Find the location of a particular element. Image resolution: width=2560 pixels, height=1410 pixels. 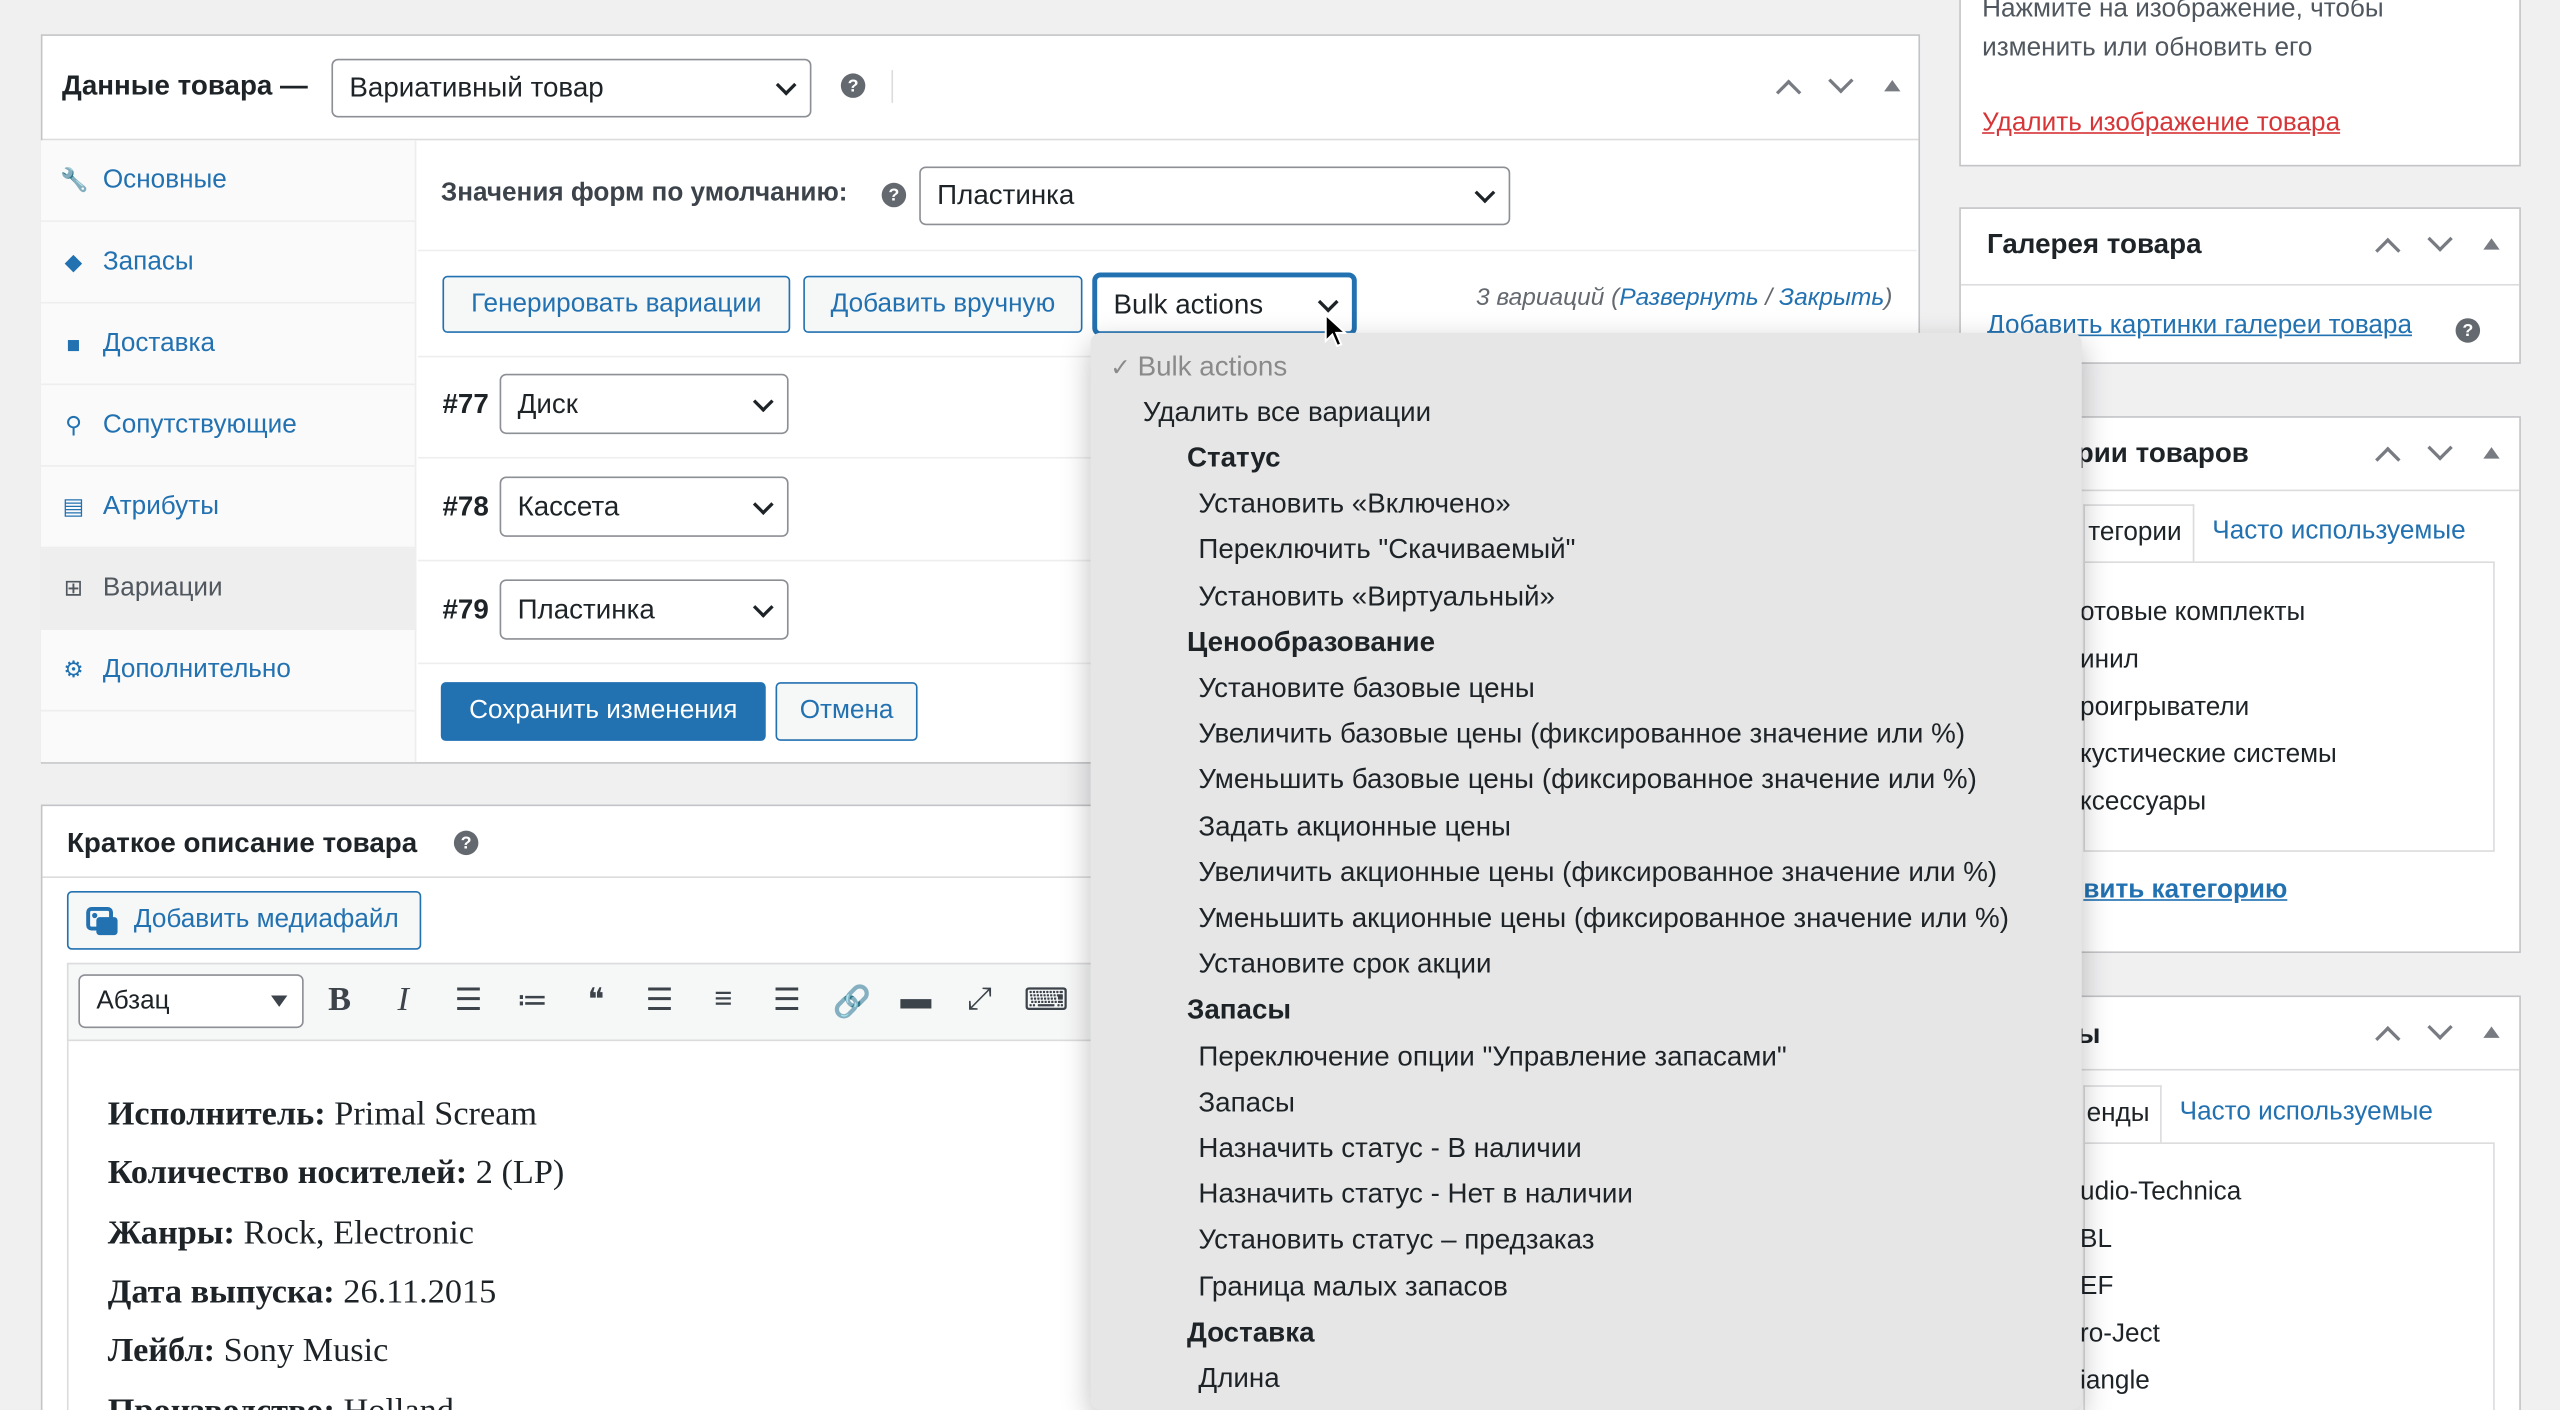

menu-item: Назначить статус - В наличии is located at coordinates (1389, 1149).